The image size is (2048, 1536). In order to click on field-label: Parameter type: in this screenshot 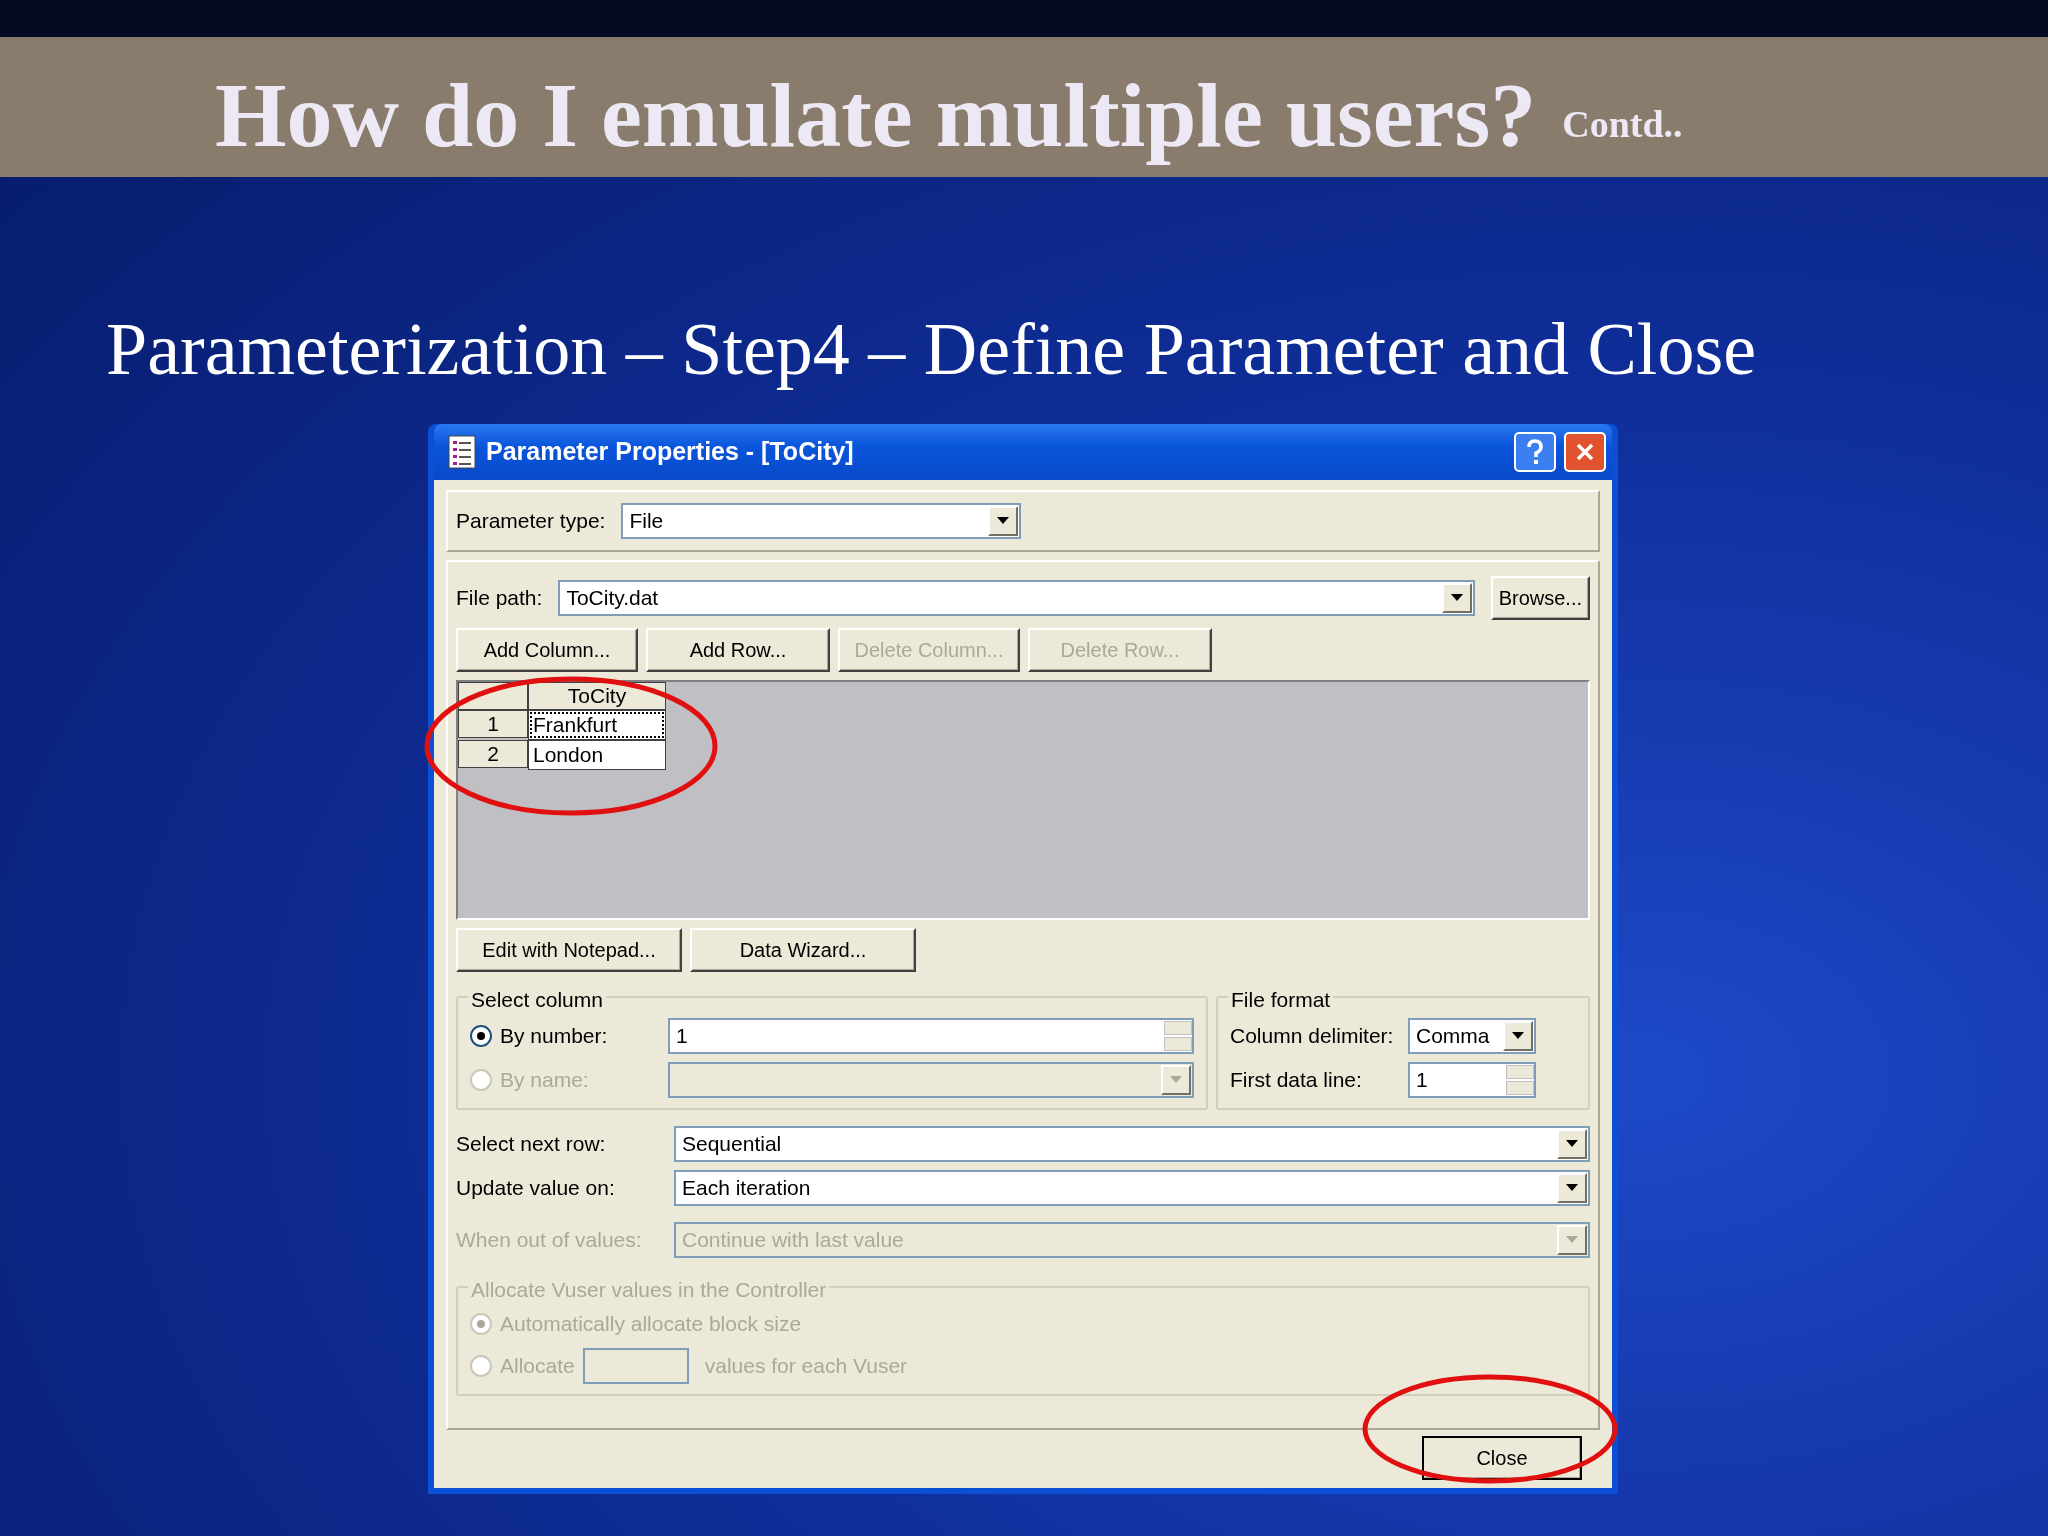, I will do `click(531, 521)`.